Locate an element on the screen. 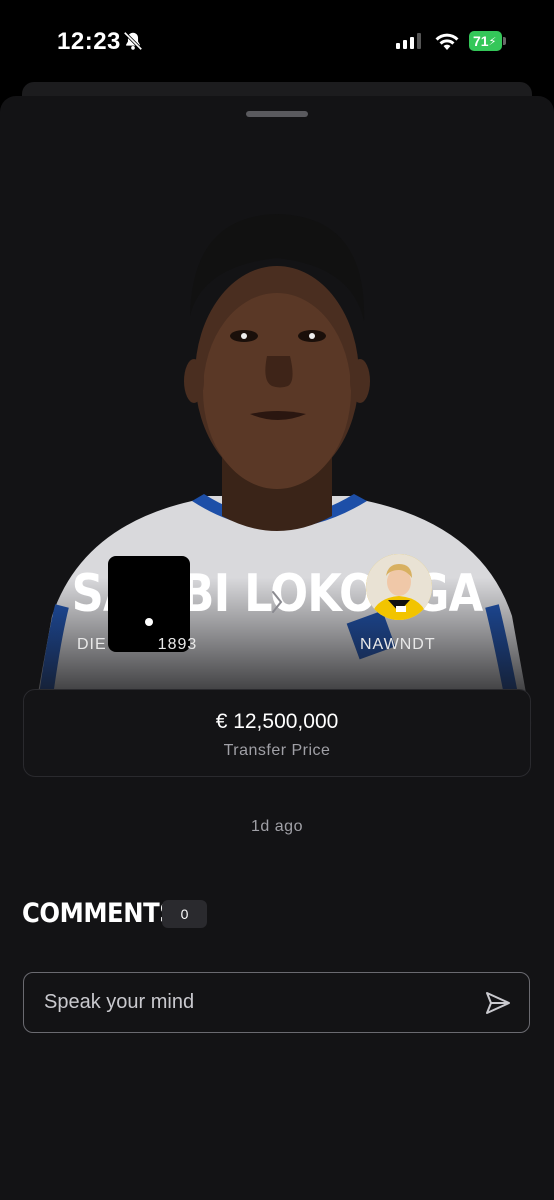 The height and width of the screenshot is (1200, 554). avatar-photo is located at coordinates (399, 587).